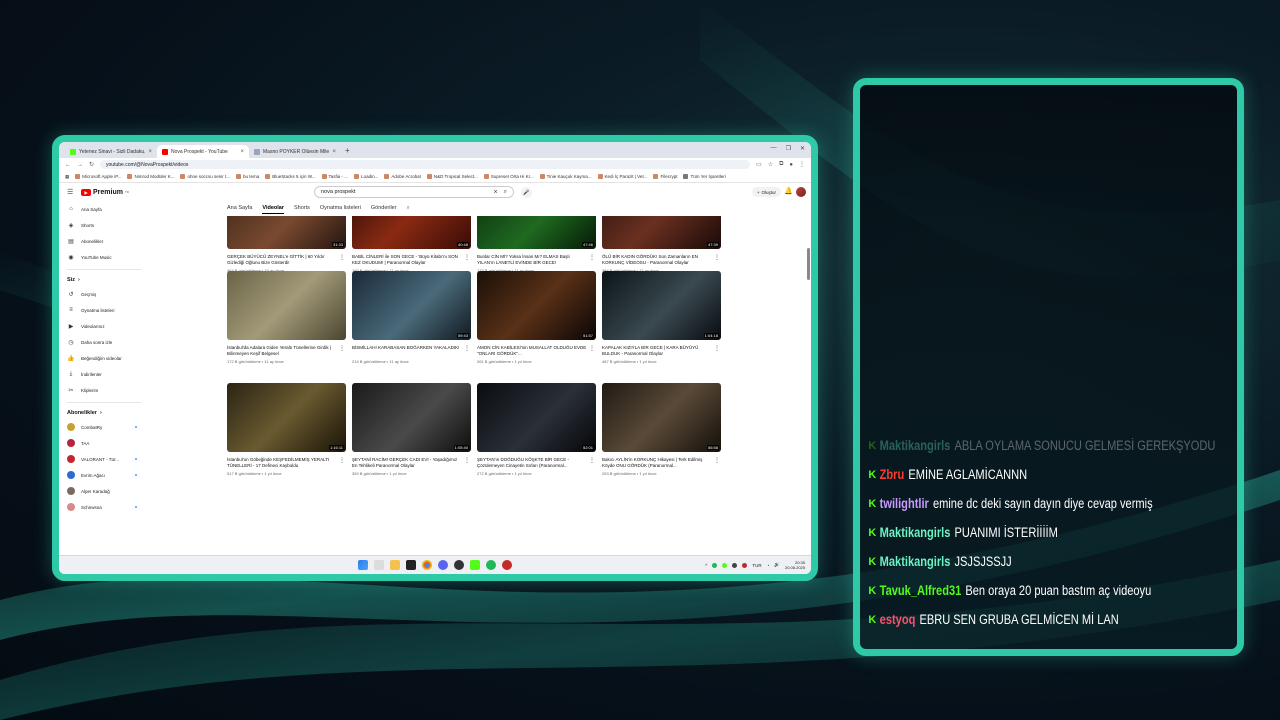  Describe the element at coordinates (107, 225) in the screenshot. I see `sidebar-item: ◈ Shorts` at that location.